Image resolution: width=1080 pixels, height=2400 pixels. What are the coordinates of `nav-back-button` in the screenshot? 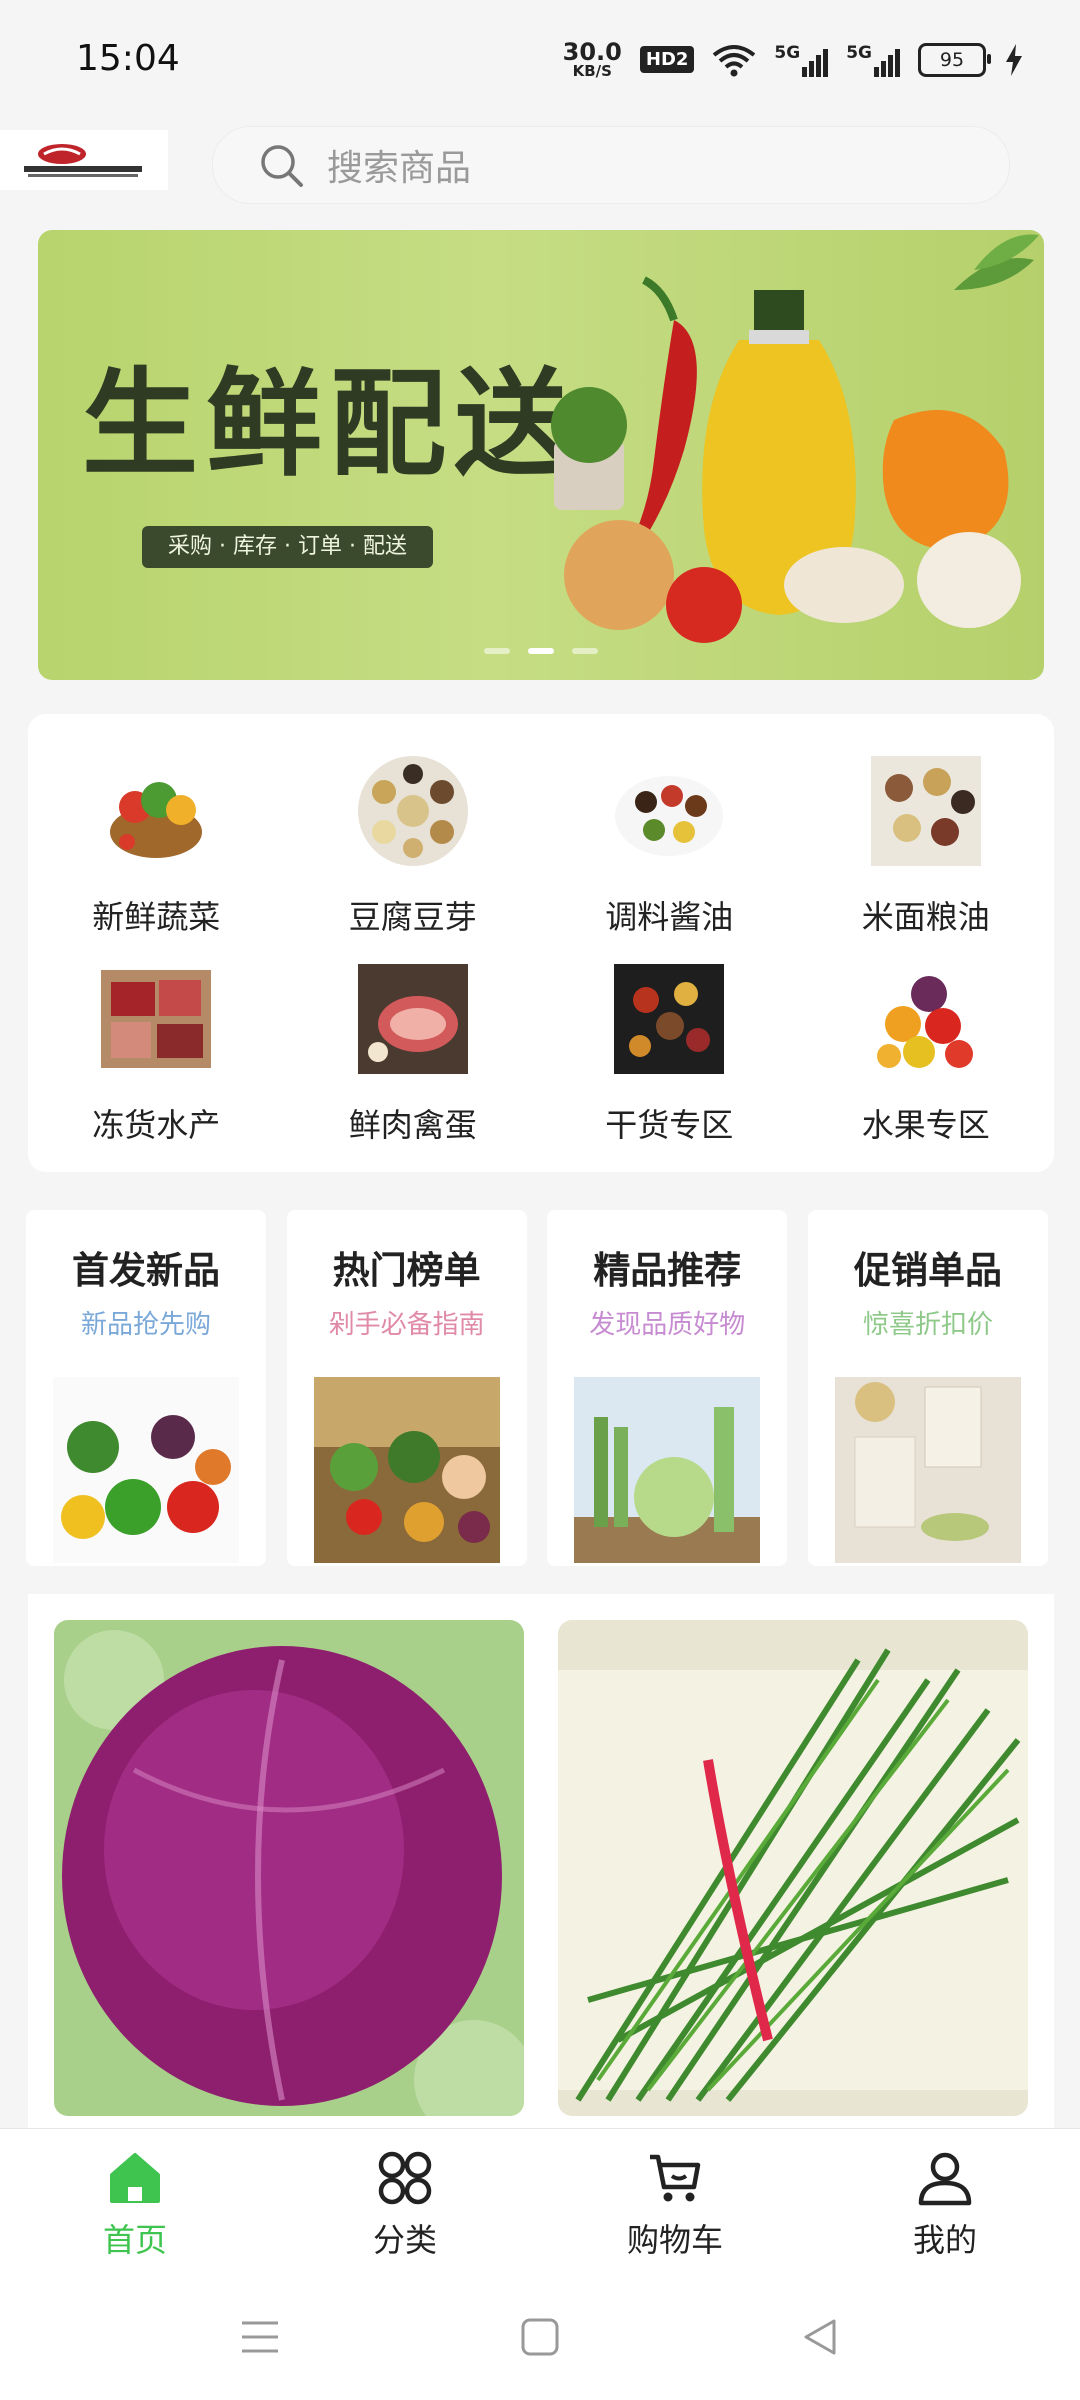 It's located at (820, 2337).